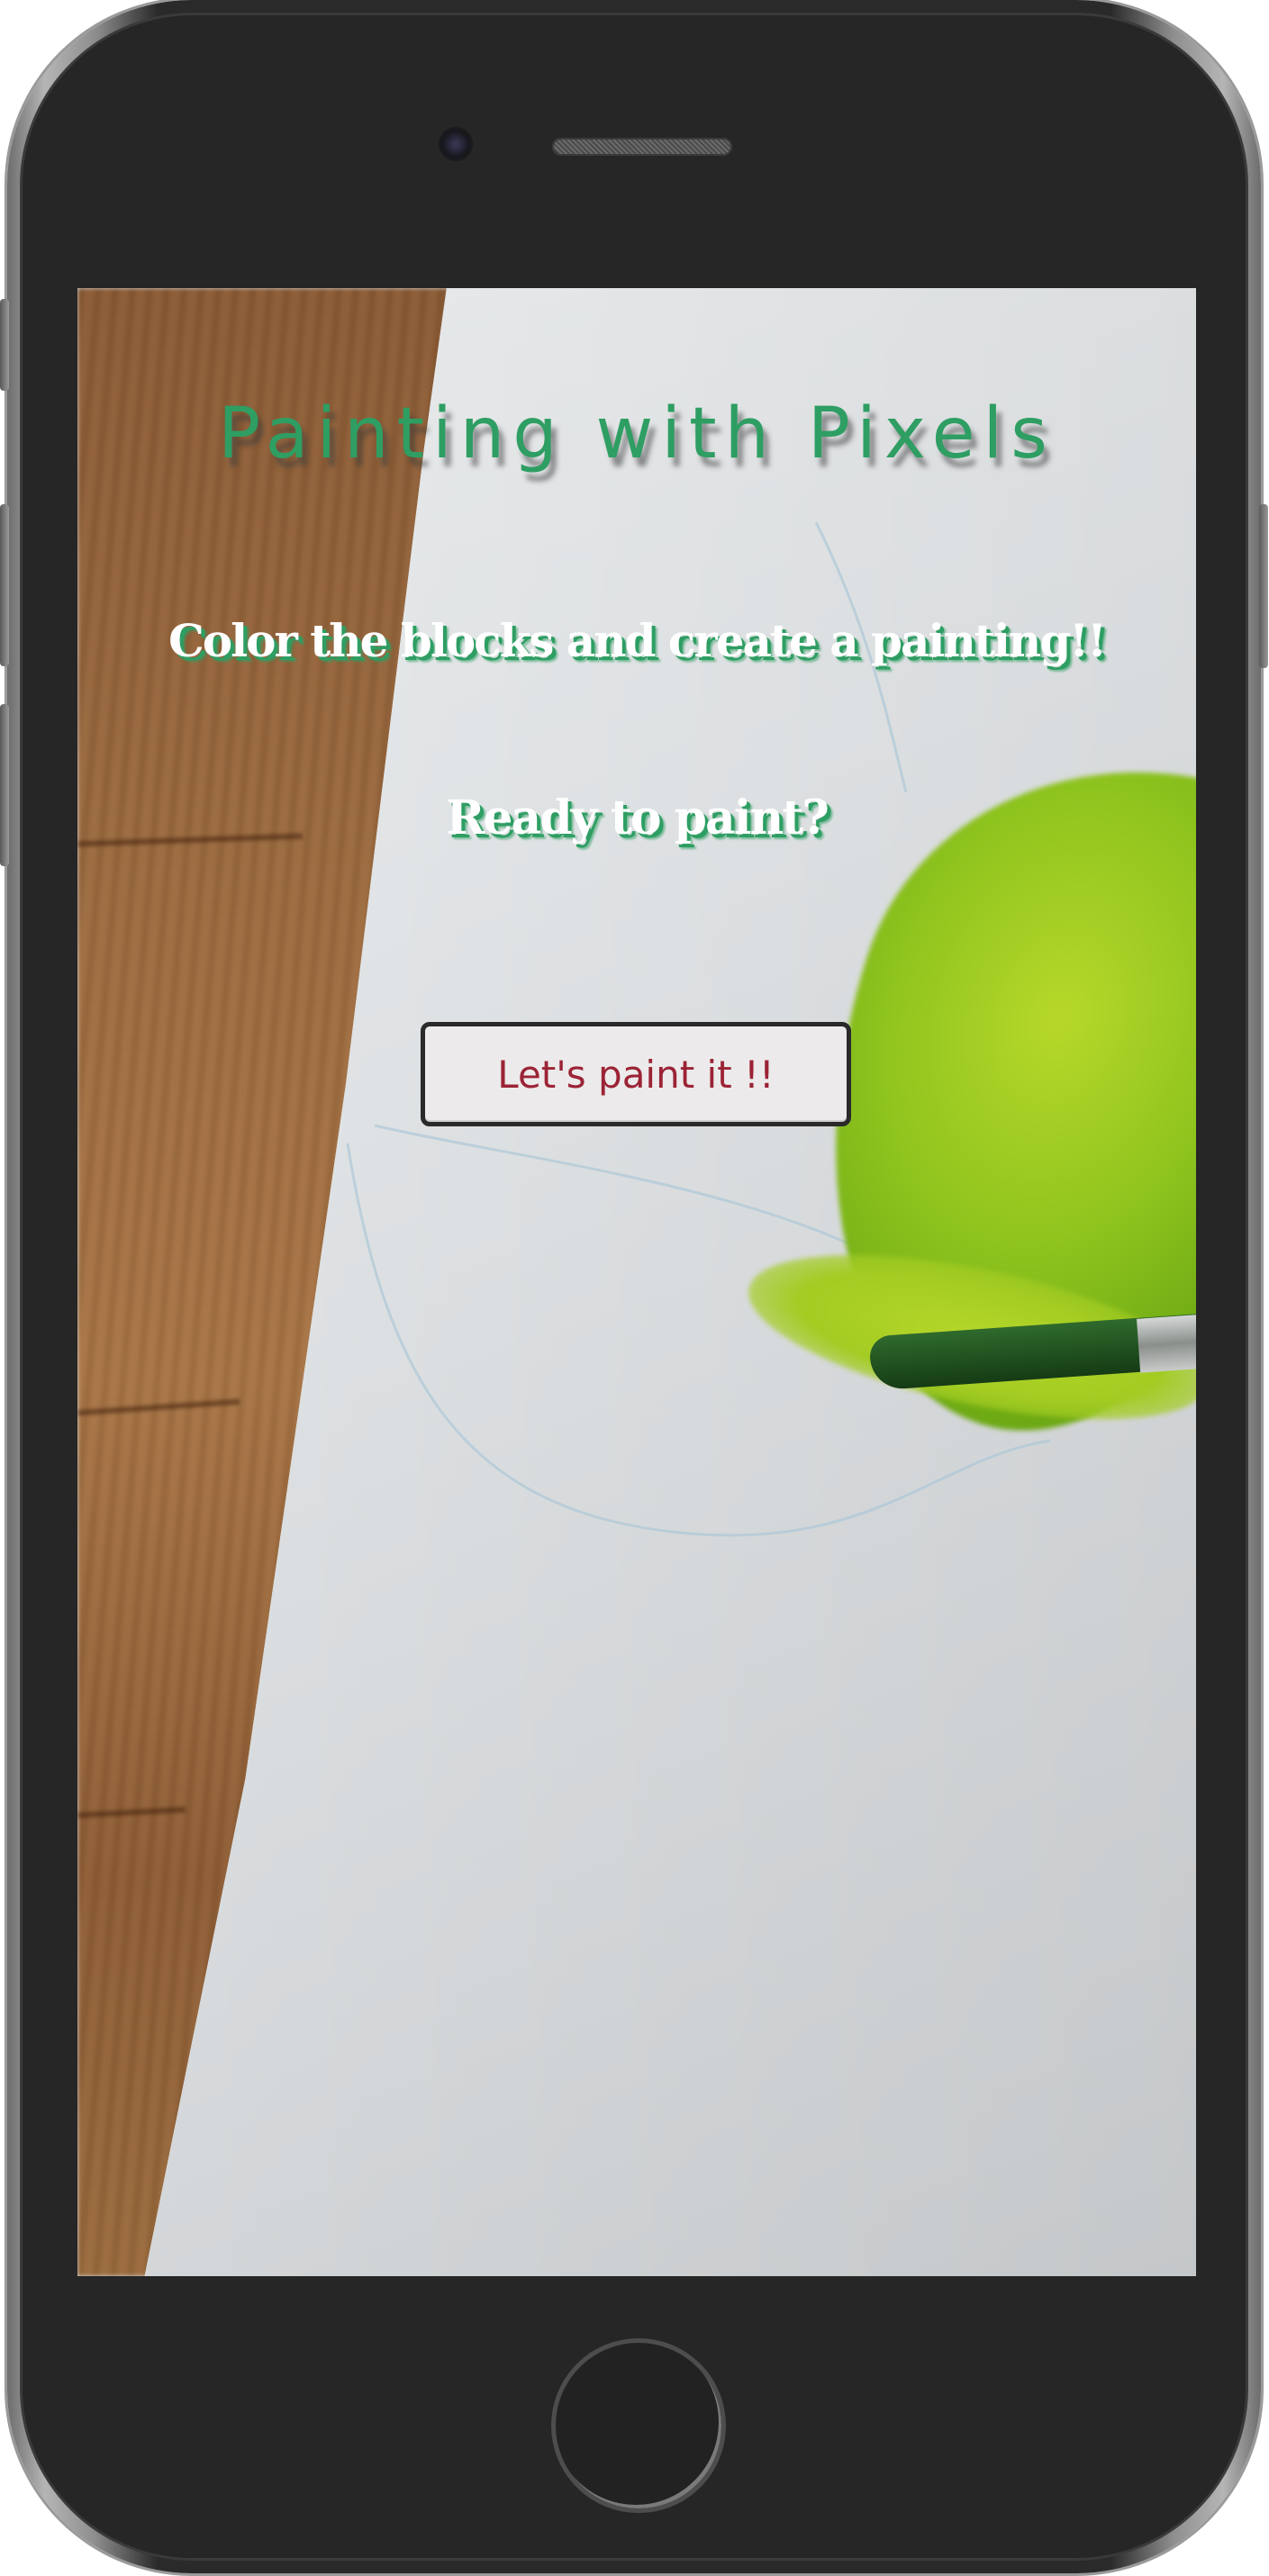 The height and width of the screenshot is (2576, 1269). Describe the element at coordinates (637, 818) in the screenshot. I see `ready-prompt: Ready to paint?` at that location.